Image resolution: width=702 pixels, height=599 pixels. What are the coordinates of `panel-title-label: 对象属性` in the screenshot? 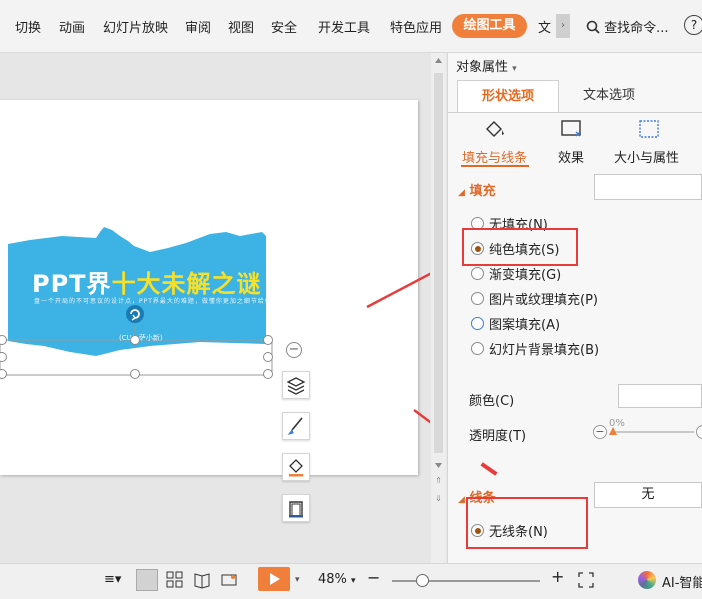 It's located at (482, 67).